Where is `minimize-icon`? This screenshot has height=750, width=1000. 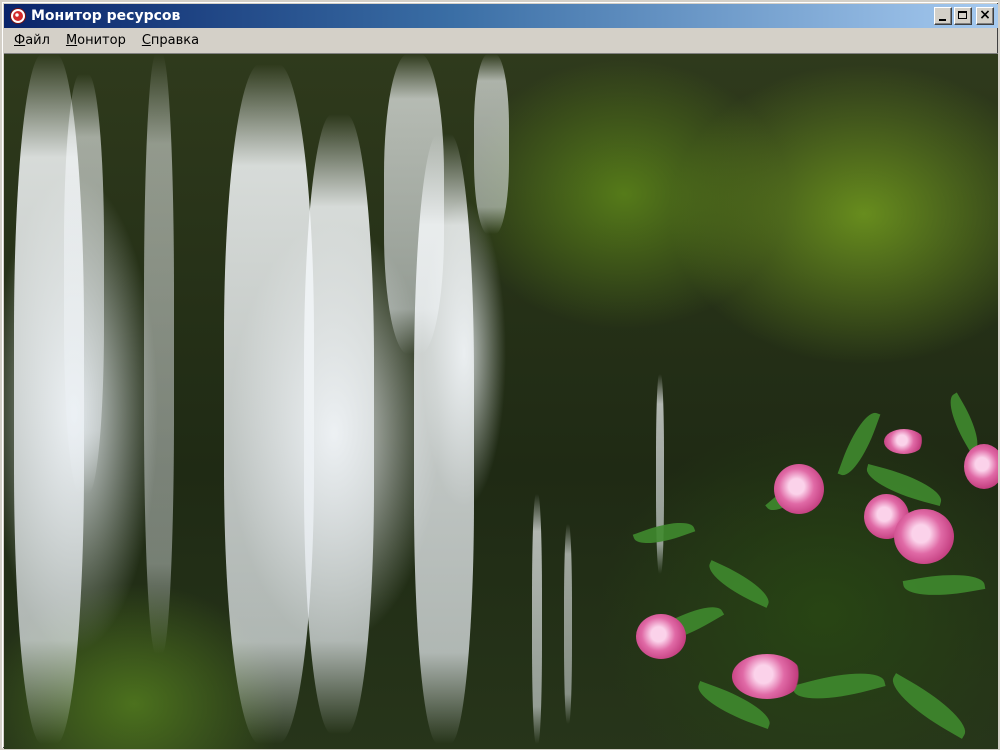
minimize-icon is located at coordinates (942, 20).